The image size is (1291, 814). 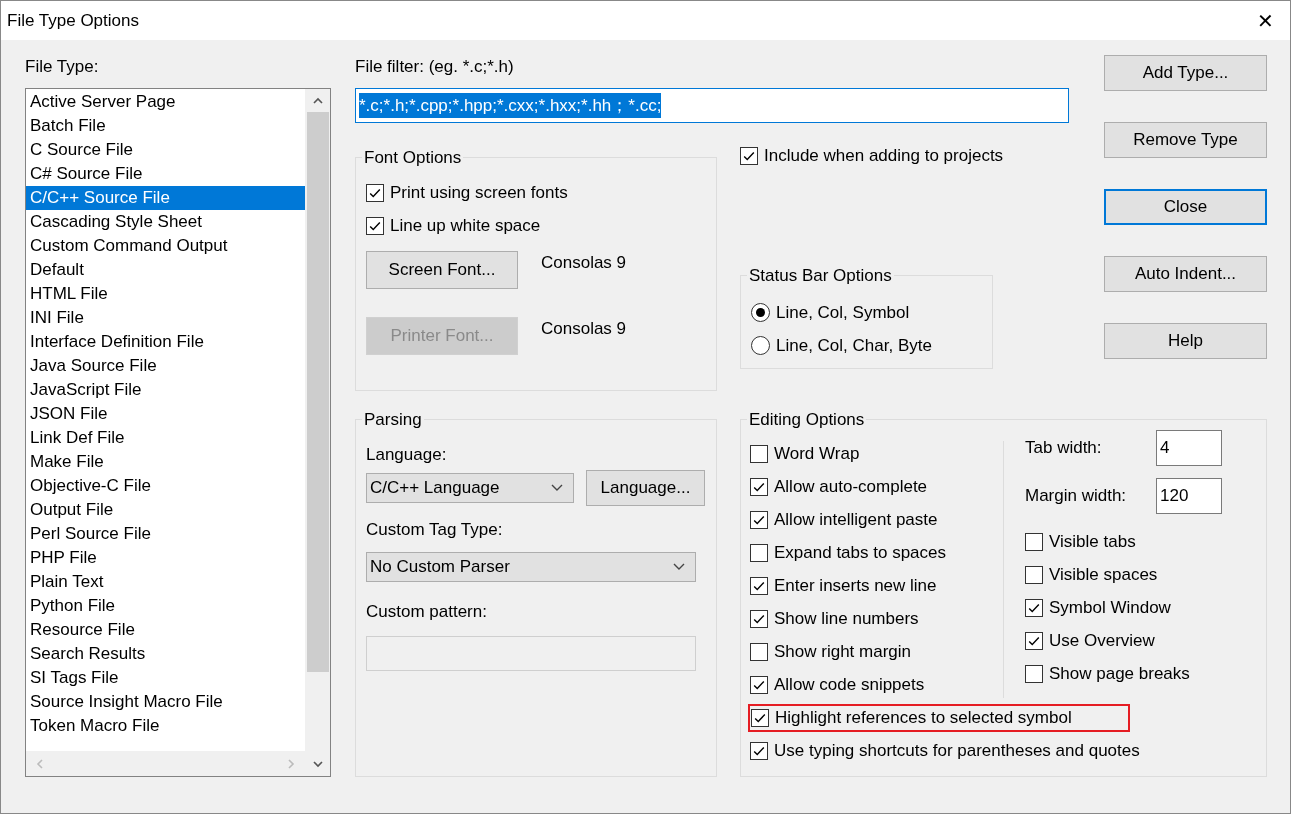 I want to click on checkbox-label: Word Wrap, so click(x=817, y=454).